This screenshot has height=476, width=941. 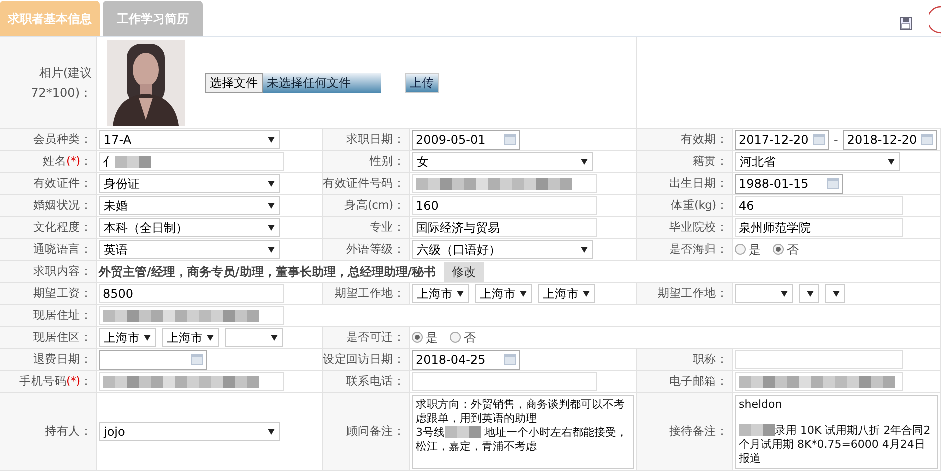 I want to click on input-field: 160, so click(x=504, y=205).